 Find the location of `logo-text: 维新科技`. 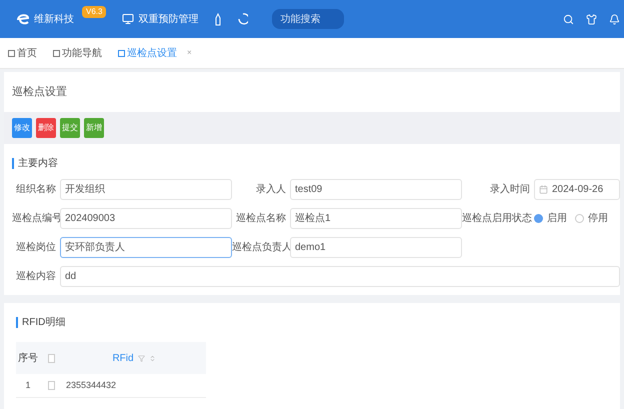

logo-text: 维新科技 is located at coordinates (54, 19).